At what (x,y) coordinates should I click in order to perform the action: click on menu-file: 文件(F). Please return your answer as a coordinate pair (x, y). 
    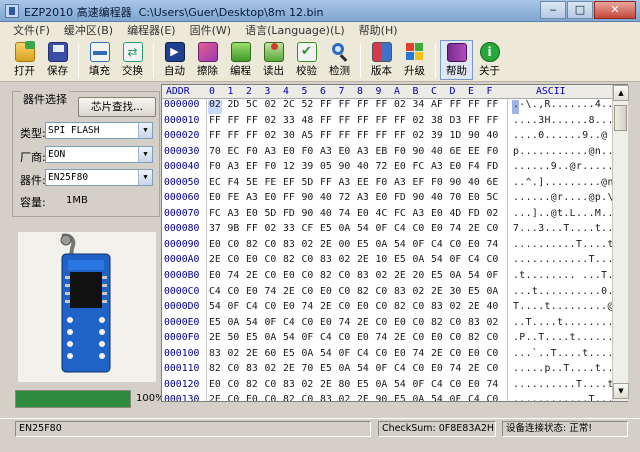
    Looking at the image, I should click on (31, 31).